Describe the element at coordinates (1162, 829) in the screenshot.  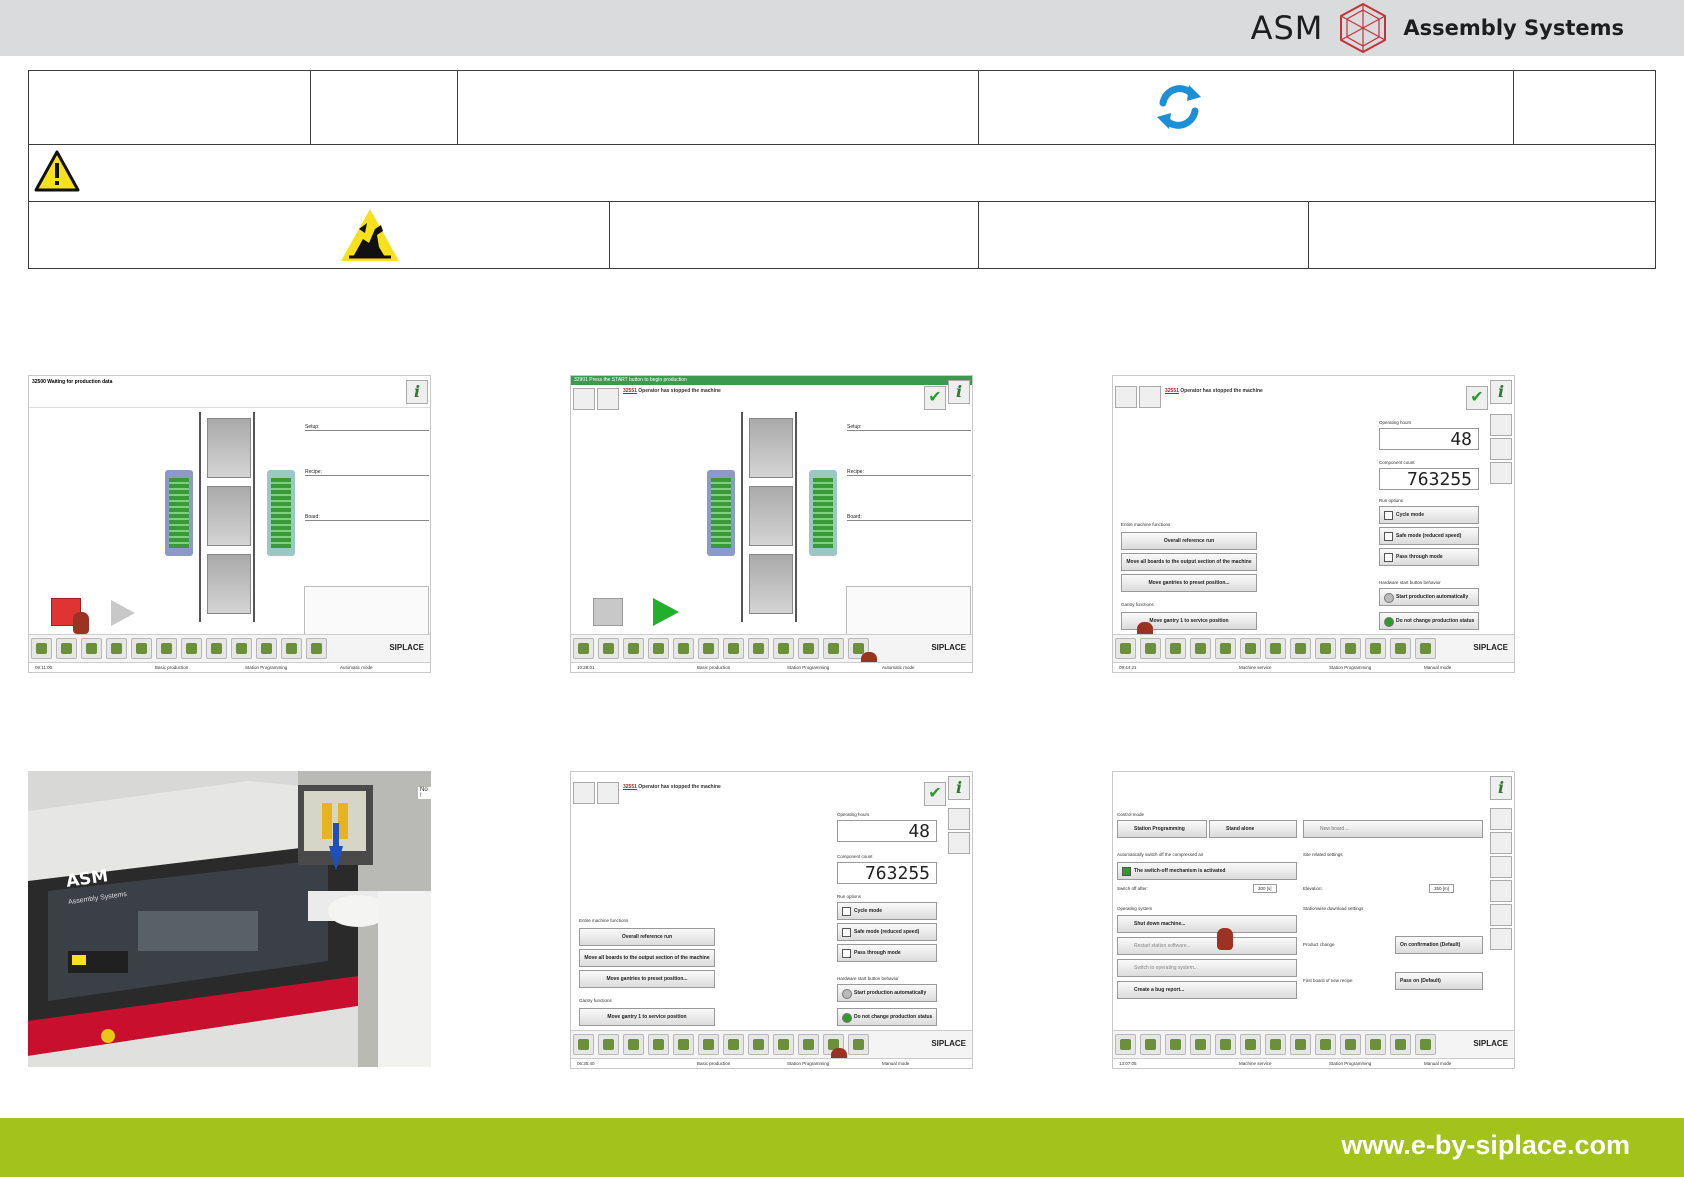
I see `station-programming-button: Station Programming` at that location.